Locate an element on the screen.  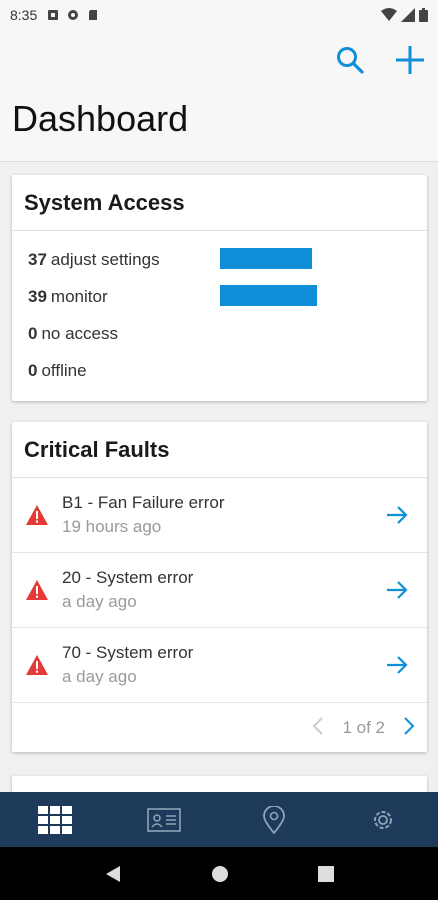
access-row-monitor: 39 monitor is located at coordinates (227, 296).